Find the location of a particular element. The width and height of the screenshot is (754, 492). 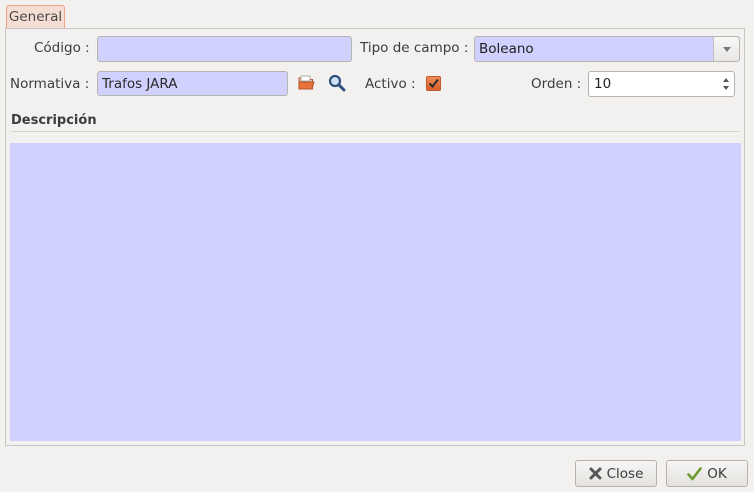

checkmark-icon is located at coordinates (433, 83).